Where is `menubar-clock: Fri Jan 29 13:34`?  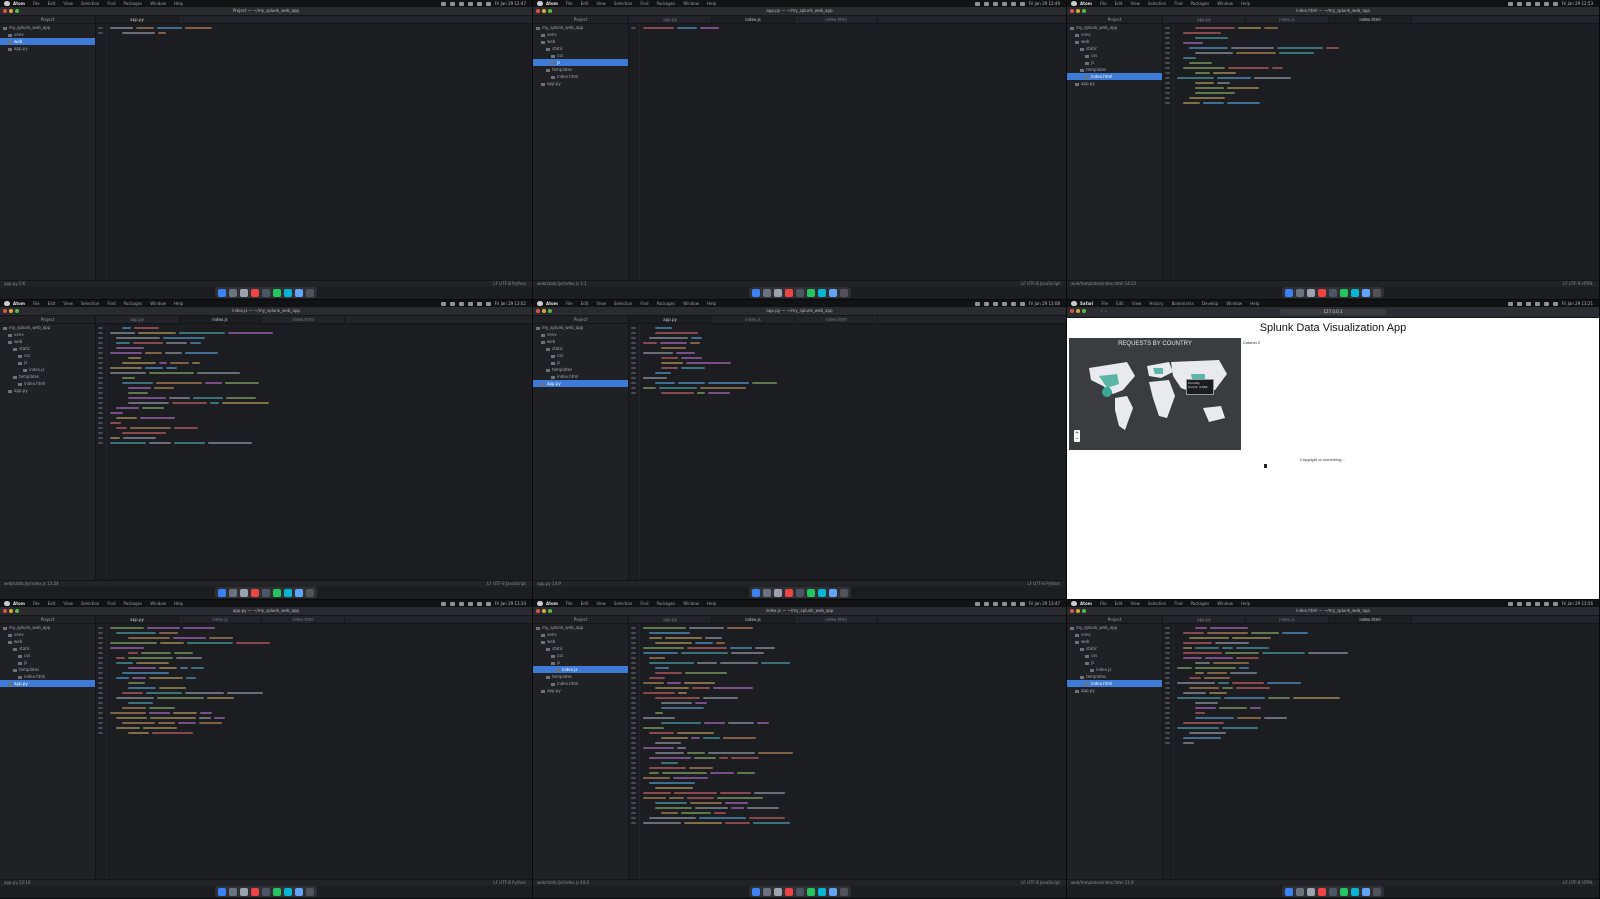 menubar-clock: Fri Jan 29 13:34 is located at coordinates (510, 603).